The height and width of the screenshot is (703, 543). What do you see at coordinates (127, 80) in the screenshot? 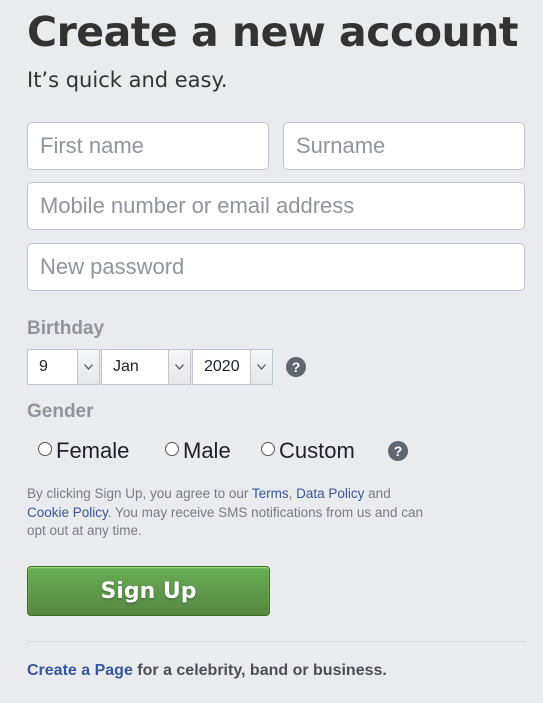
I see `page-subtitle: It’s quick and easy.` at bounding box center [127, 80].